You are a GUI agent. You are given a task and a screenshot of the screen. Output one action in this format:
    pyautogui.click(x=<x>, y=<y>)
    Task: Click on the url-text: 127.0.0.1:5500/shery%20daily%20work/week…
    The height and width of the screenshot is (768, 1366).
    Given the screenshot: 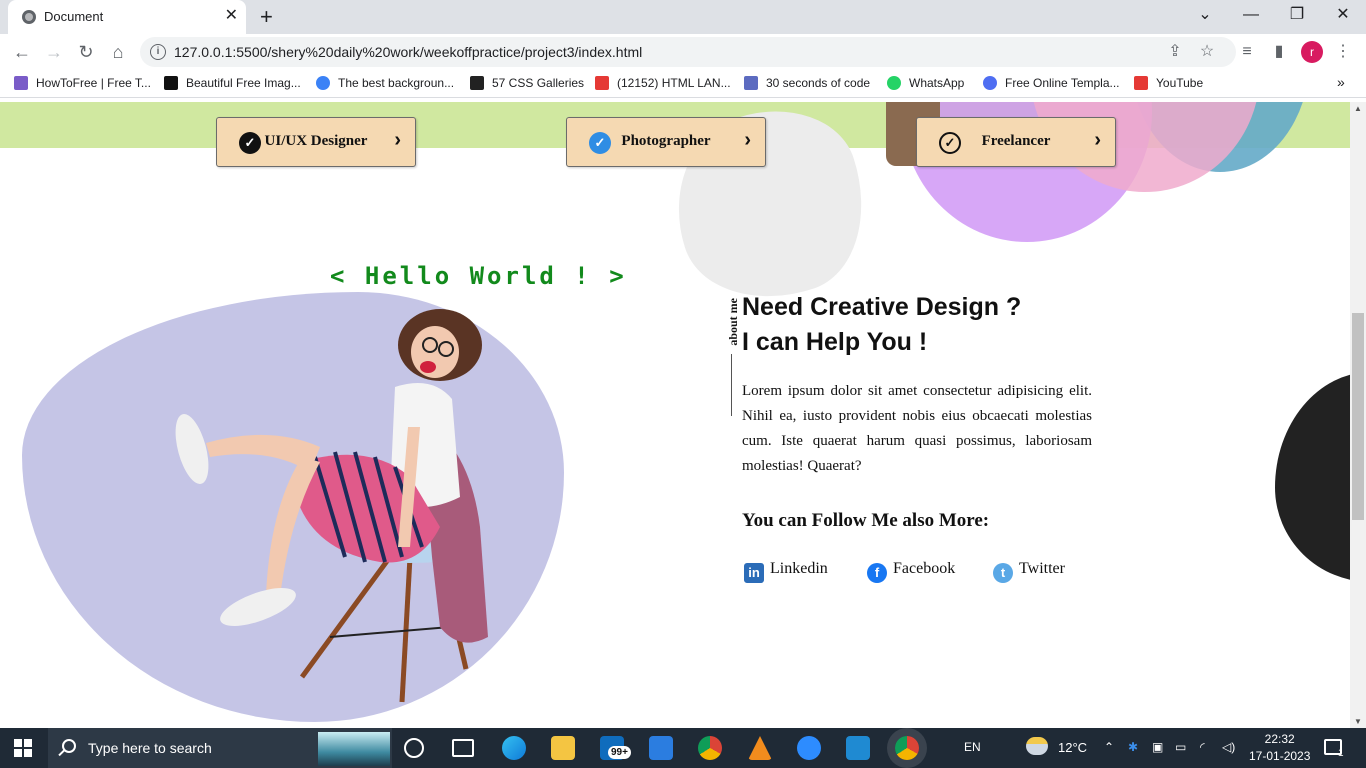 What is the action you would take?
    pyautogui.click(x=408, y=52)
    